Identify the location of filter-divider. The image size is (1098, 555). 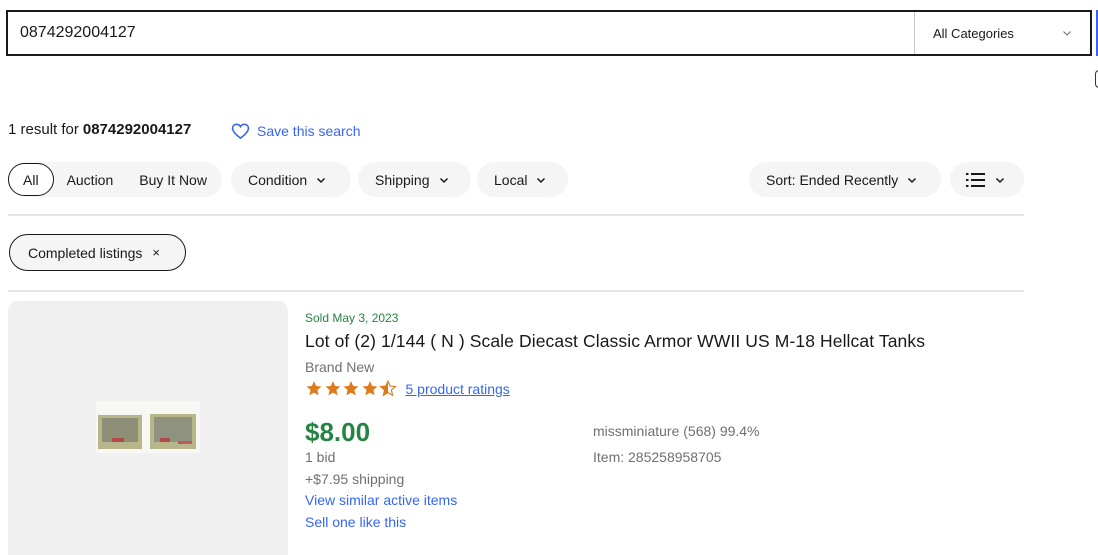
(516, 215).